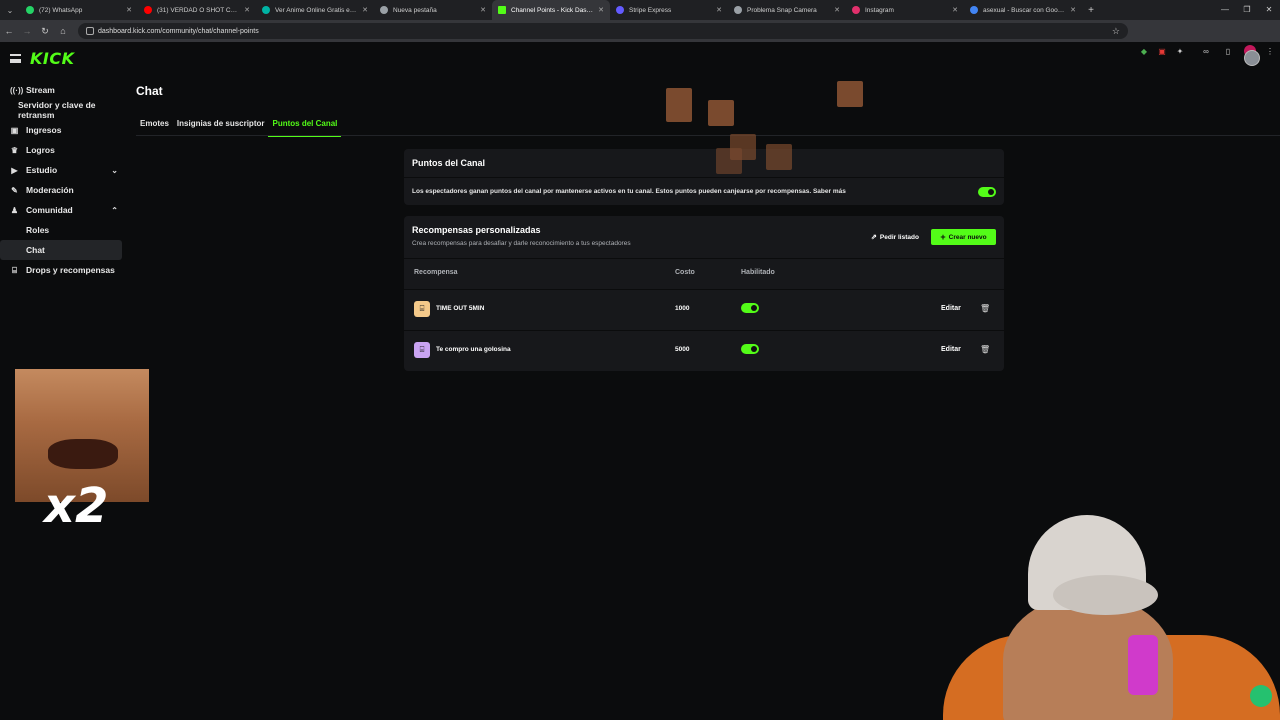 The width and height of the screenshot is (1280, 720). I want to click on restore-icon: ❐, so click(1247, 10).